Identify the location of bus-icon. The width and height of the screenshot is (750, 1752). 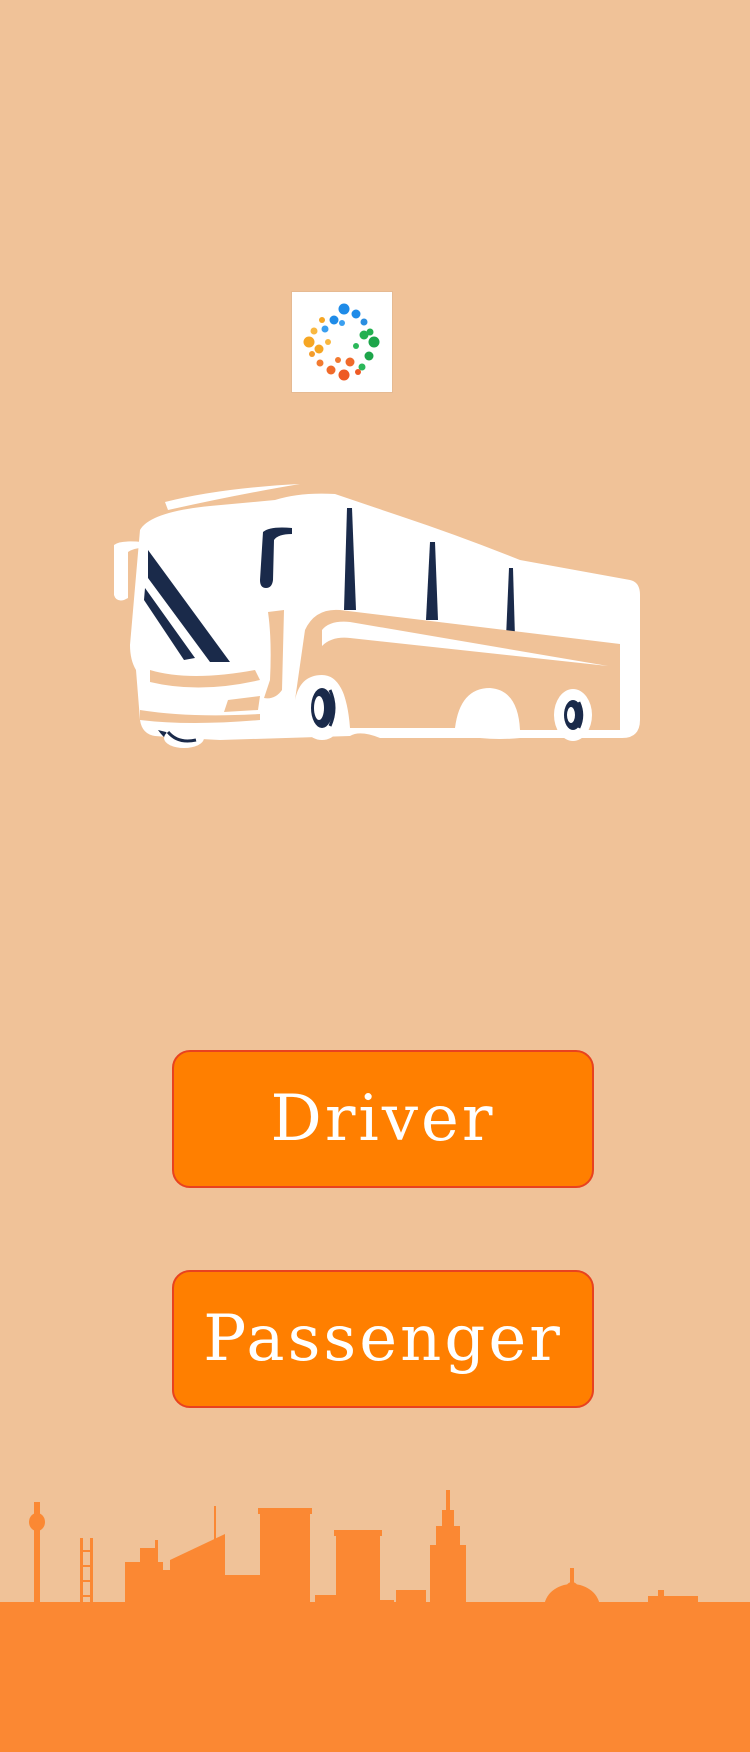
(377, 616).